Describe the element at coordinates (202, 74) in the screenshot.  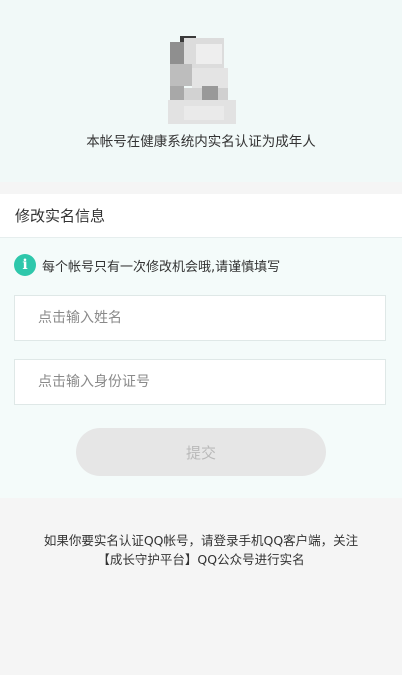
I see `avatar` at that location.